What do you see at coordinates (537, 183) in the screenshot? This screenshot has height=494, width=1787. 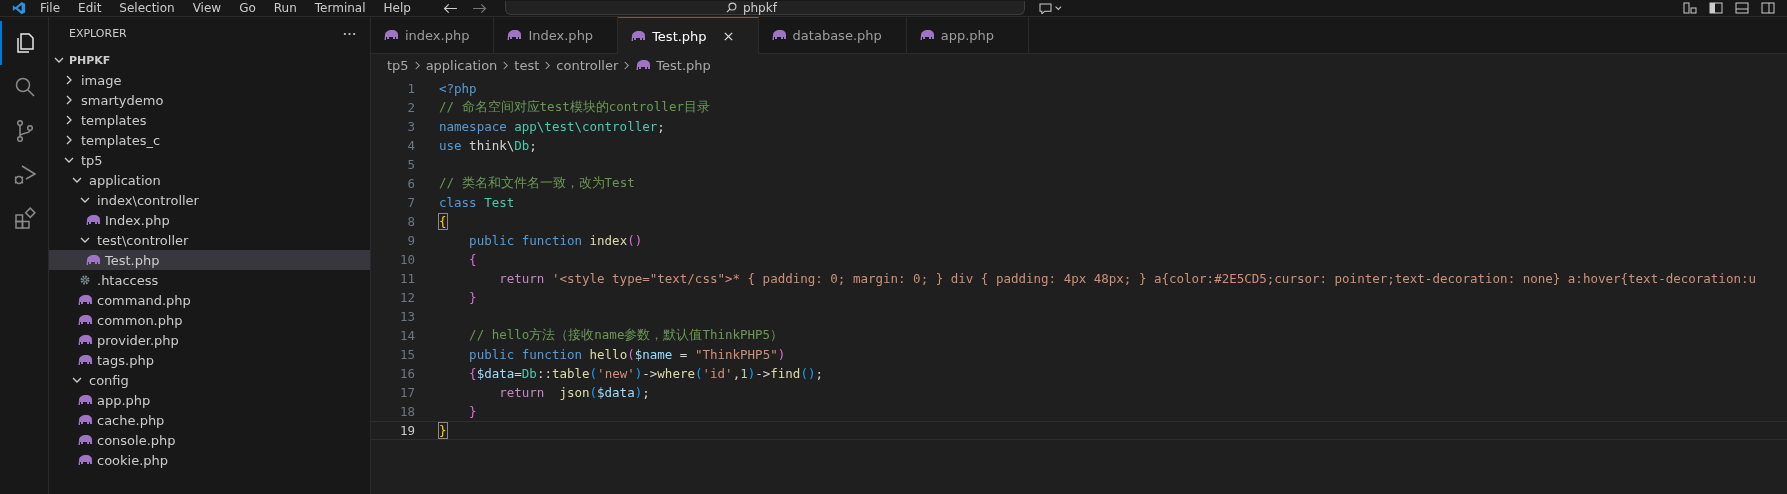 I see `code-line: // 类名和文件名一致，改为Test` at bounding box center [537, 183].